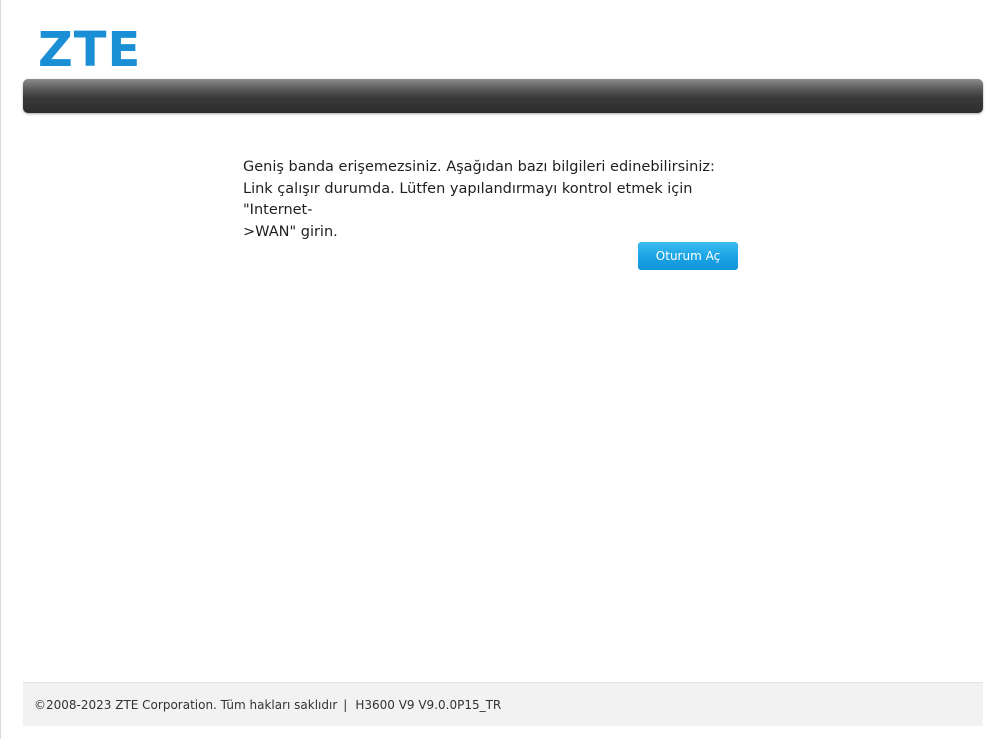  What do you see at coordinates (688, 256) in the screenshot?
I see `login-button: Oturum Aç` at bounding box center [688, 256].